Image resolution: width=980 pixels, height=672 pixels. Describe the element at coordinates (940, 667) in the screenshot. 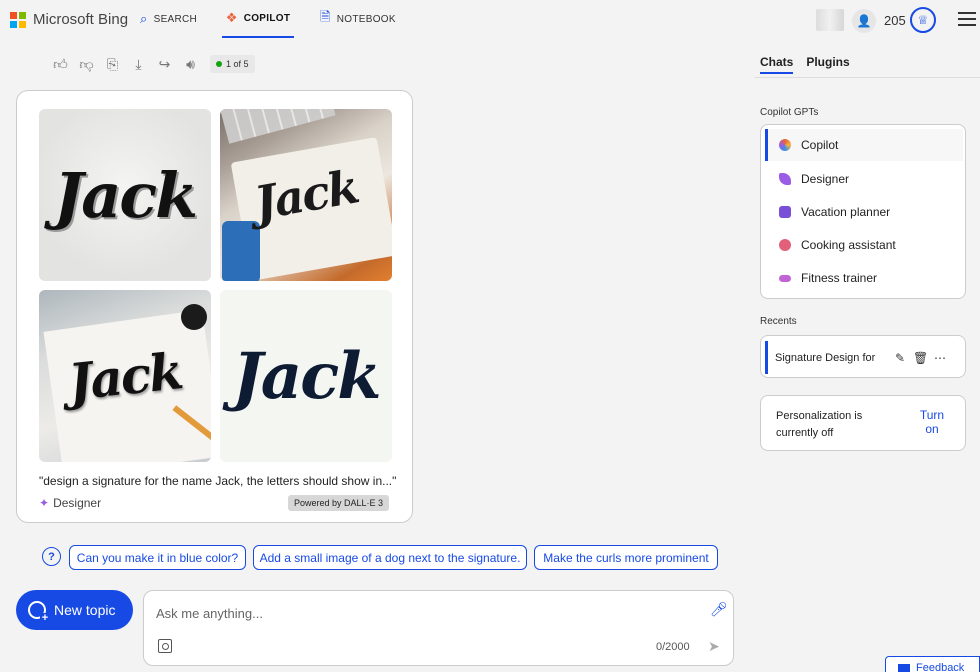

I see `feedback-label: Feedback` at that location.